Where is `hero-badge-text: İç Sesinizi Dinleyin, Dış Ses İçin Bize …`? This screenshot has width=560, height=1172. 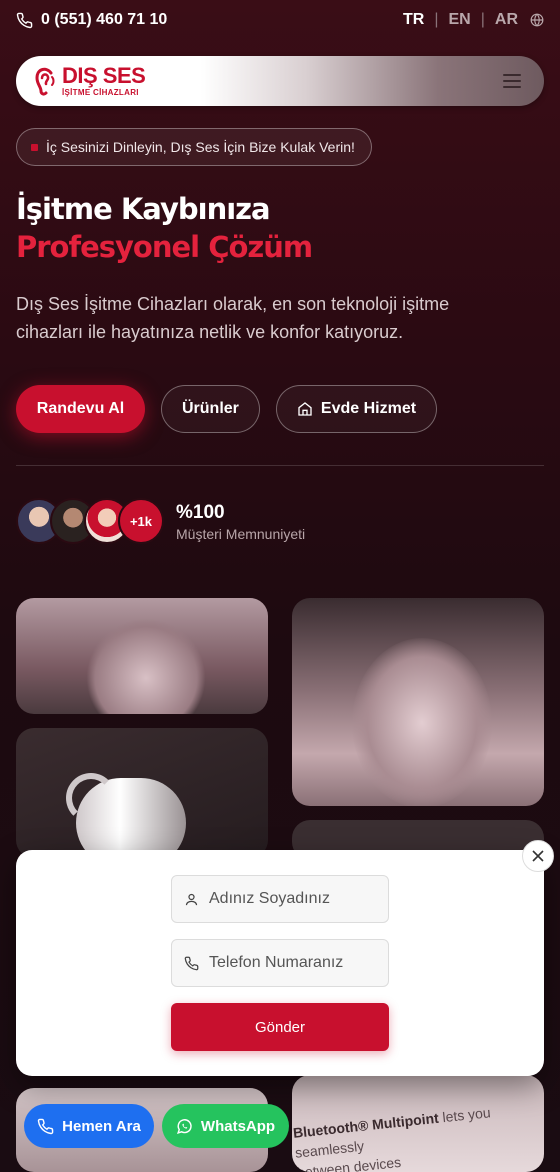
hero-badge-text: İç Sesinizi Dinleyin, Dış Ses İçin Bize … is located at coordinates (200, 147).